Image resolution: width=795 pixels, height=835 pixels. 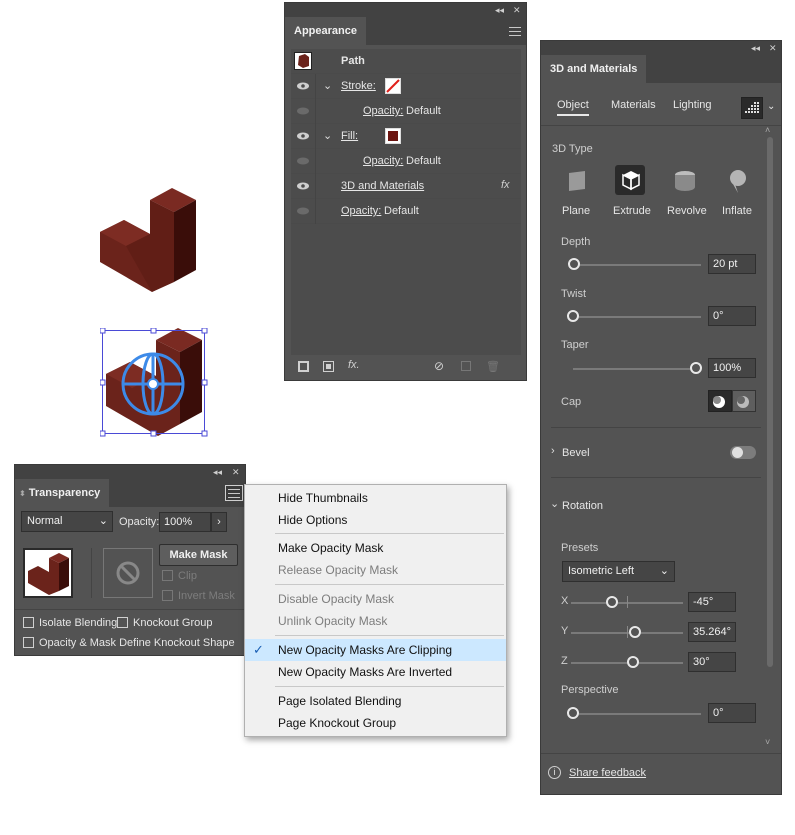 What do you see at coordinates (637, 369) in the screenshot?
I see `taper-slider` at bounding box center [637, 369].